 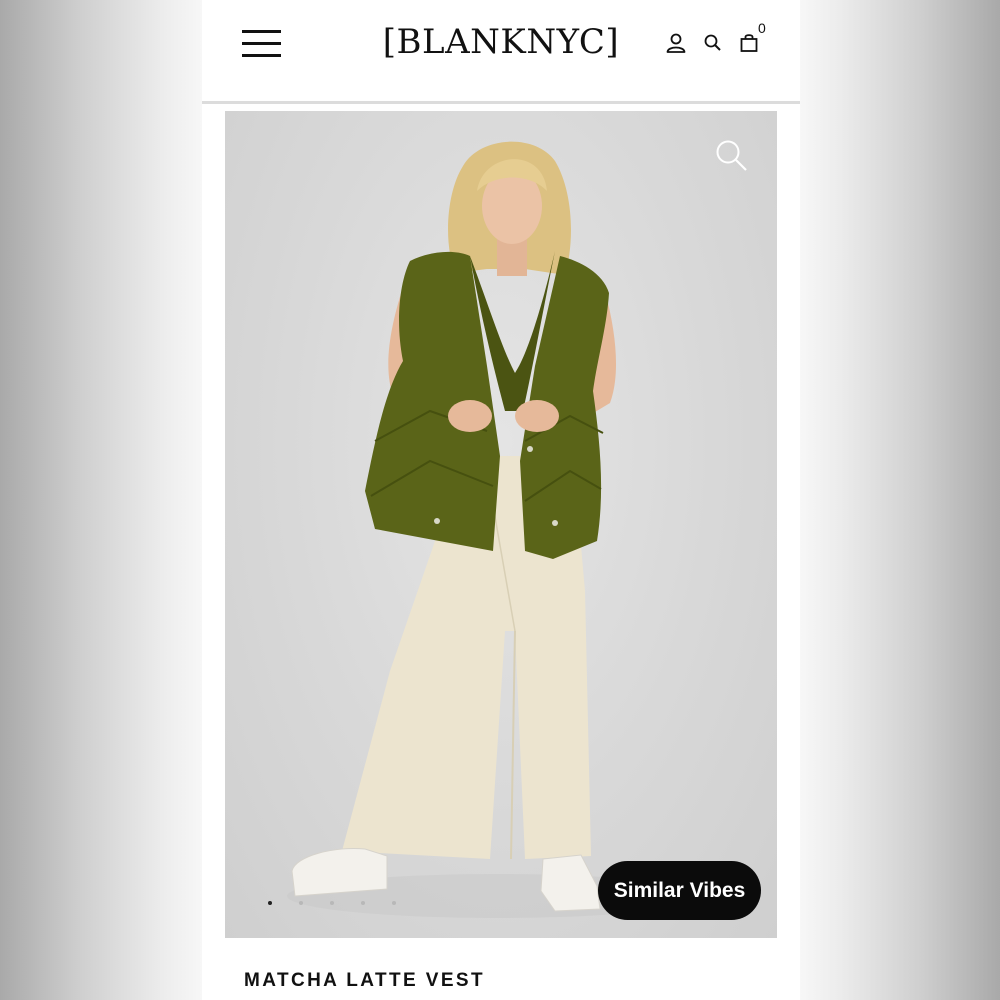 What do you see at coordinates (364, 980) in the screenshot?
I see `product-title: MATCHA LATTE VEST` at bounding box center [364, 980].